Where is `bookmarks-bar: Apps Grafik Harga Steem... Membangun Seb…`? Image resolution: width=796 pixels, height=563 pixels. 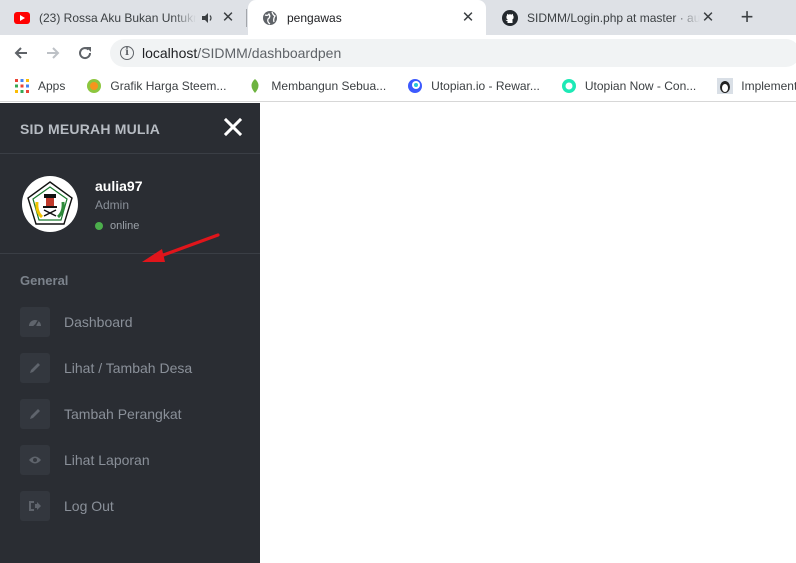 bookmarks-bar: Apps Grafik Harga Steem... Membangun Seb… is located at coordinates (398, 86).